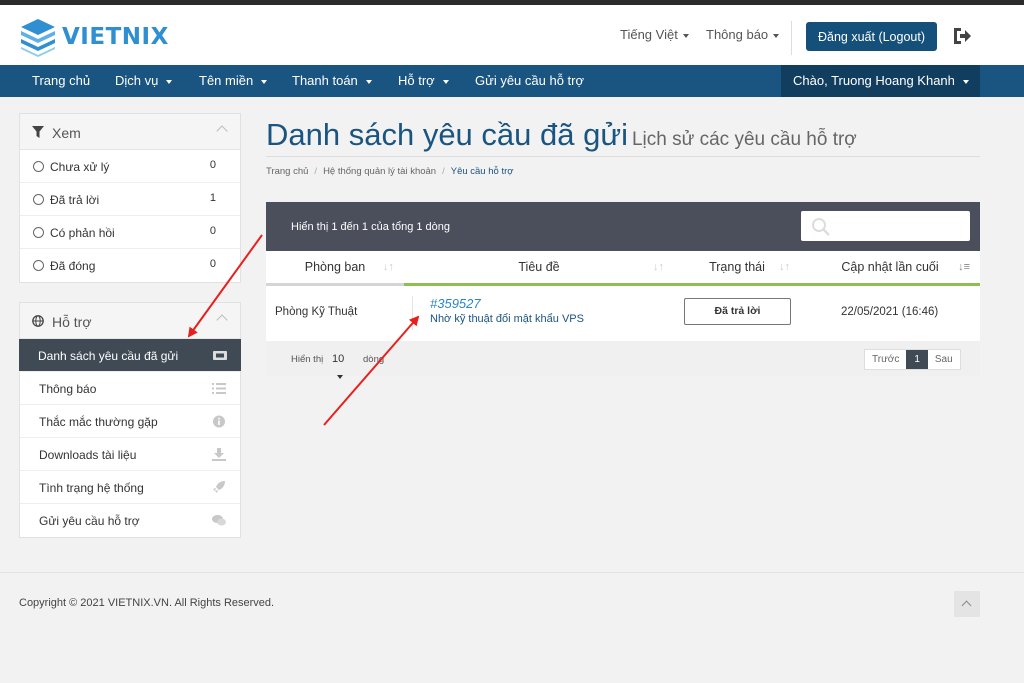 The width and height of the screenshot is (1024, 683). Describe the element at coordinates (82, 233) in the screenshot. I see `filter-label: Có phản hồi` at that location.